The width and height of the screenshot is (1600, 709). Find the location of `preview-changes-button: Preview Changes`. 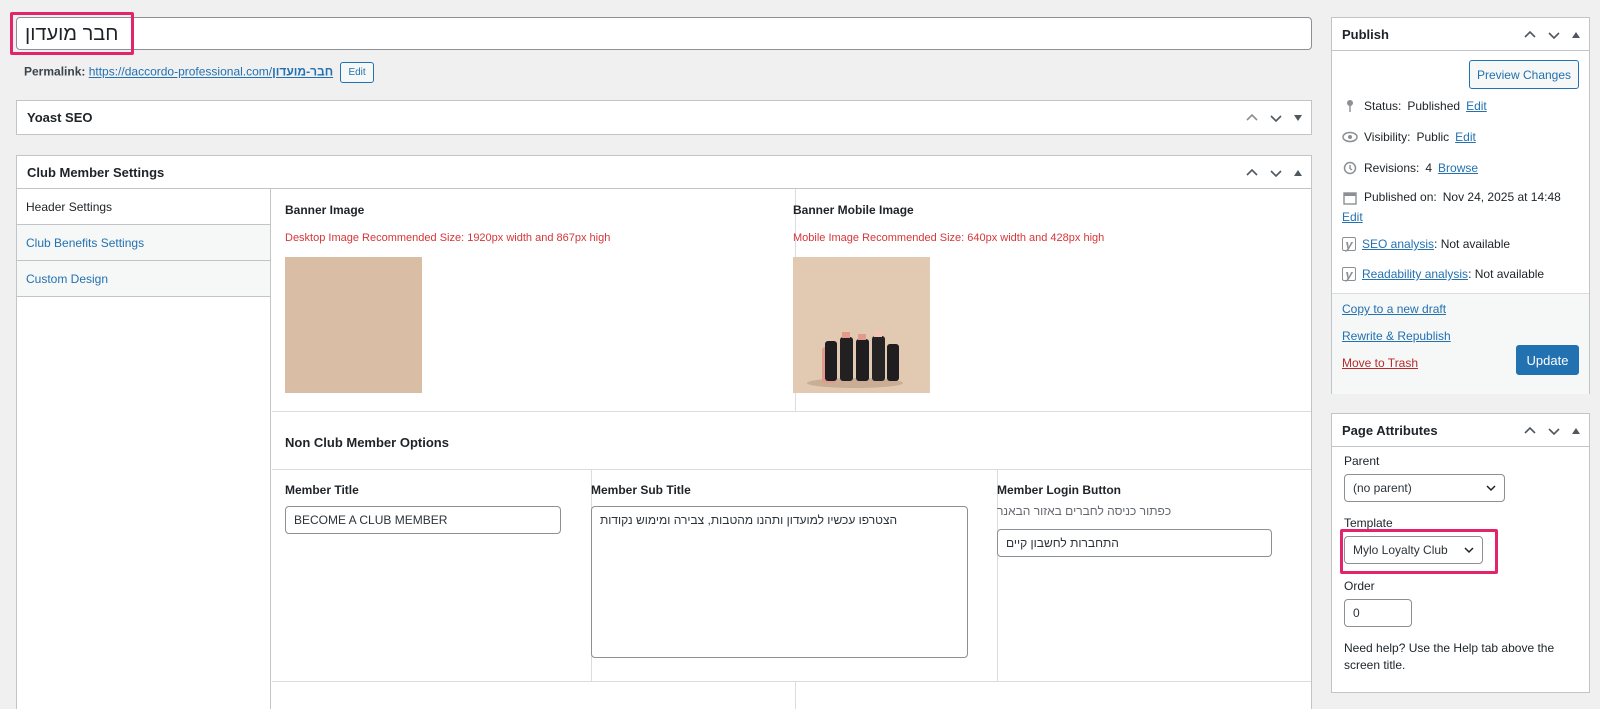

preview-changes-button: Preview Changes is located at coordinates (1524, 74).